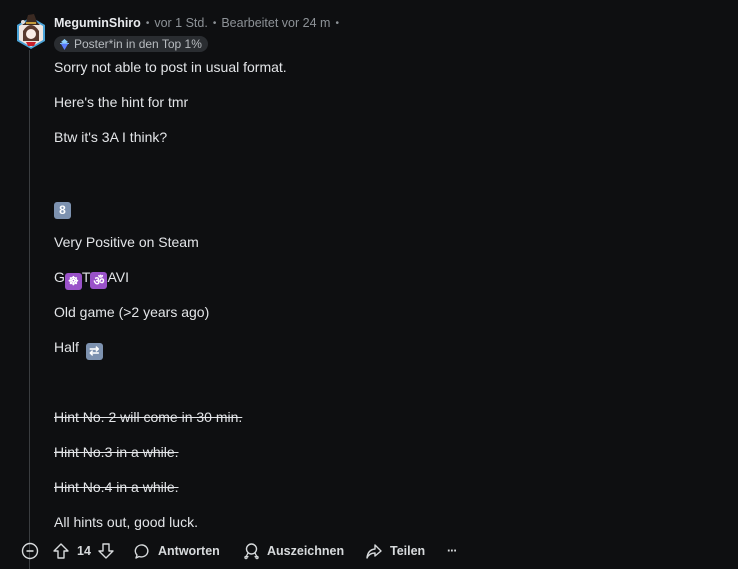 The width and height of the screenshot is (738, 569). I want to click on diamond-poster-icon, so click(64, 44).